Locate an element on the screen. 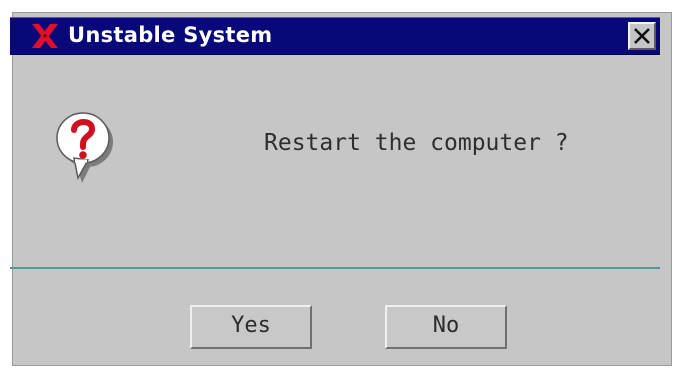 The width and height of the screenshot is (678, 375). yes-button: Yes is located at coordinates (251, 327).